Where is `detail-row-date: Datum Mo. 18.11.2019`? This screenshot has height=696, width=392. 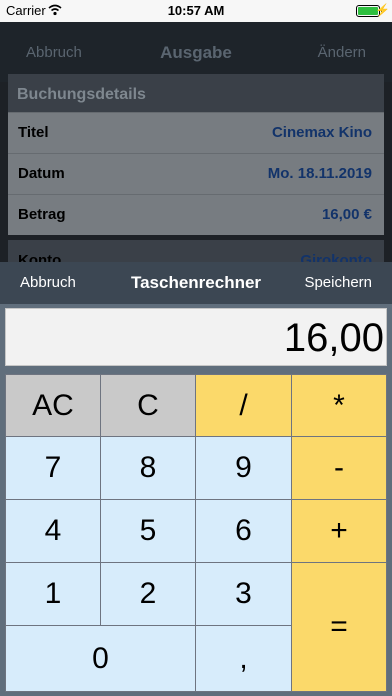 detail-row-date: Datum Mo. 18.11.2019 is located at coordinates (196, 173).